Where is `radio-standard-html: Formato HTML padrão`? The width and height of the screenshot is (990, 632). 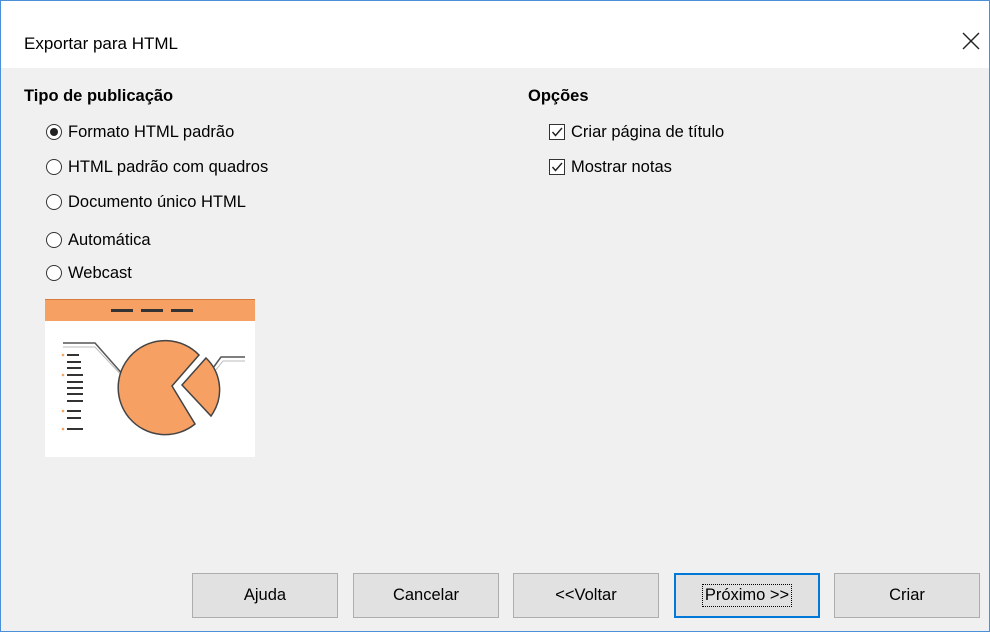 radio-standard-html: Formato HTML padrão is located at coordinates (140, 132).